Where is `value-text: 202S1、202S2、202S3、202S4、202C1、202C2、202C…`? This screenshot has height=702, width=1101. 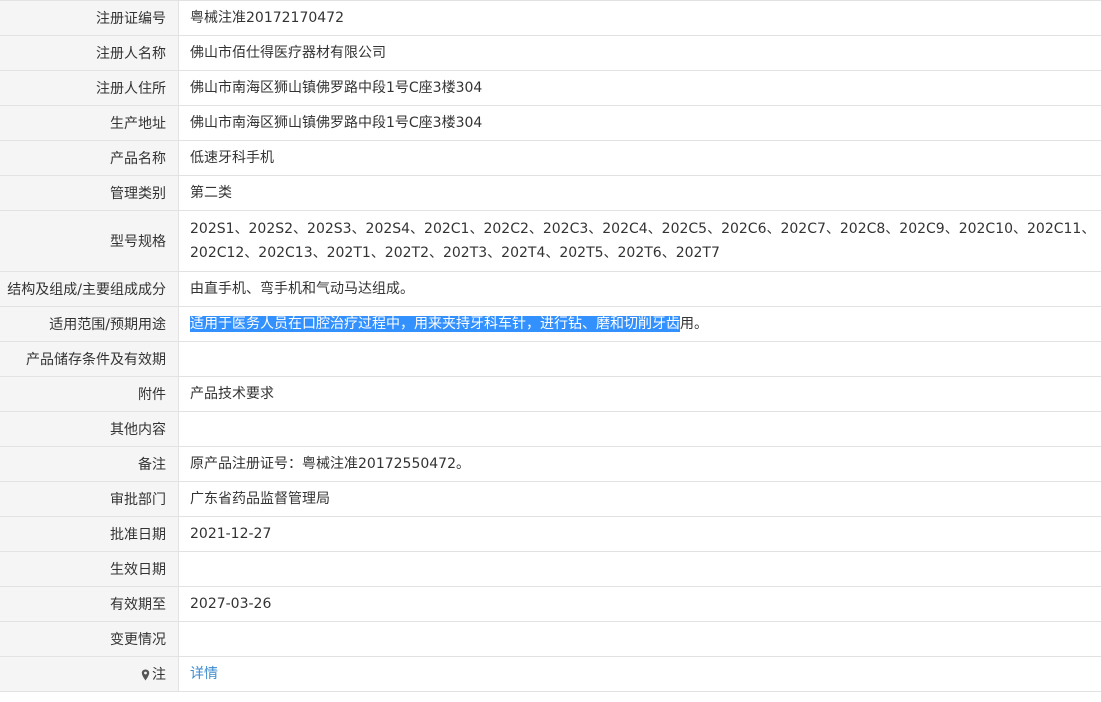 value-text: 202S1、202S2、202S3、202S4、202C1、202C2、202C… is located at coordinates (643, 241).